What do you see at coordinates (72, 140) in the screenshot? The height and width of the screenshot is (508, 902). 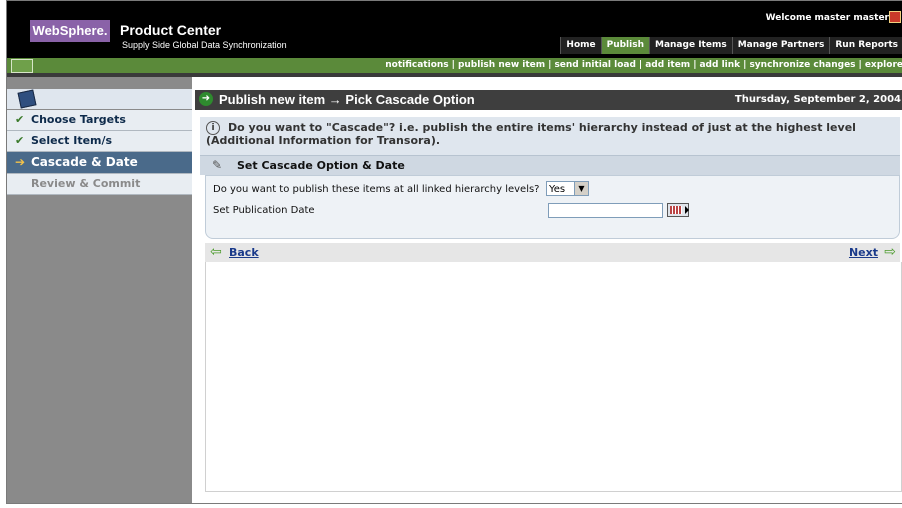 I see `sidebar-item-label: Select Item/s` at bounding box center [72, 140].